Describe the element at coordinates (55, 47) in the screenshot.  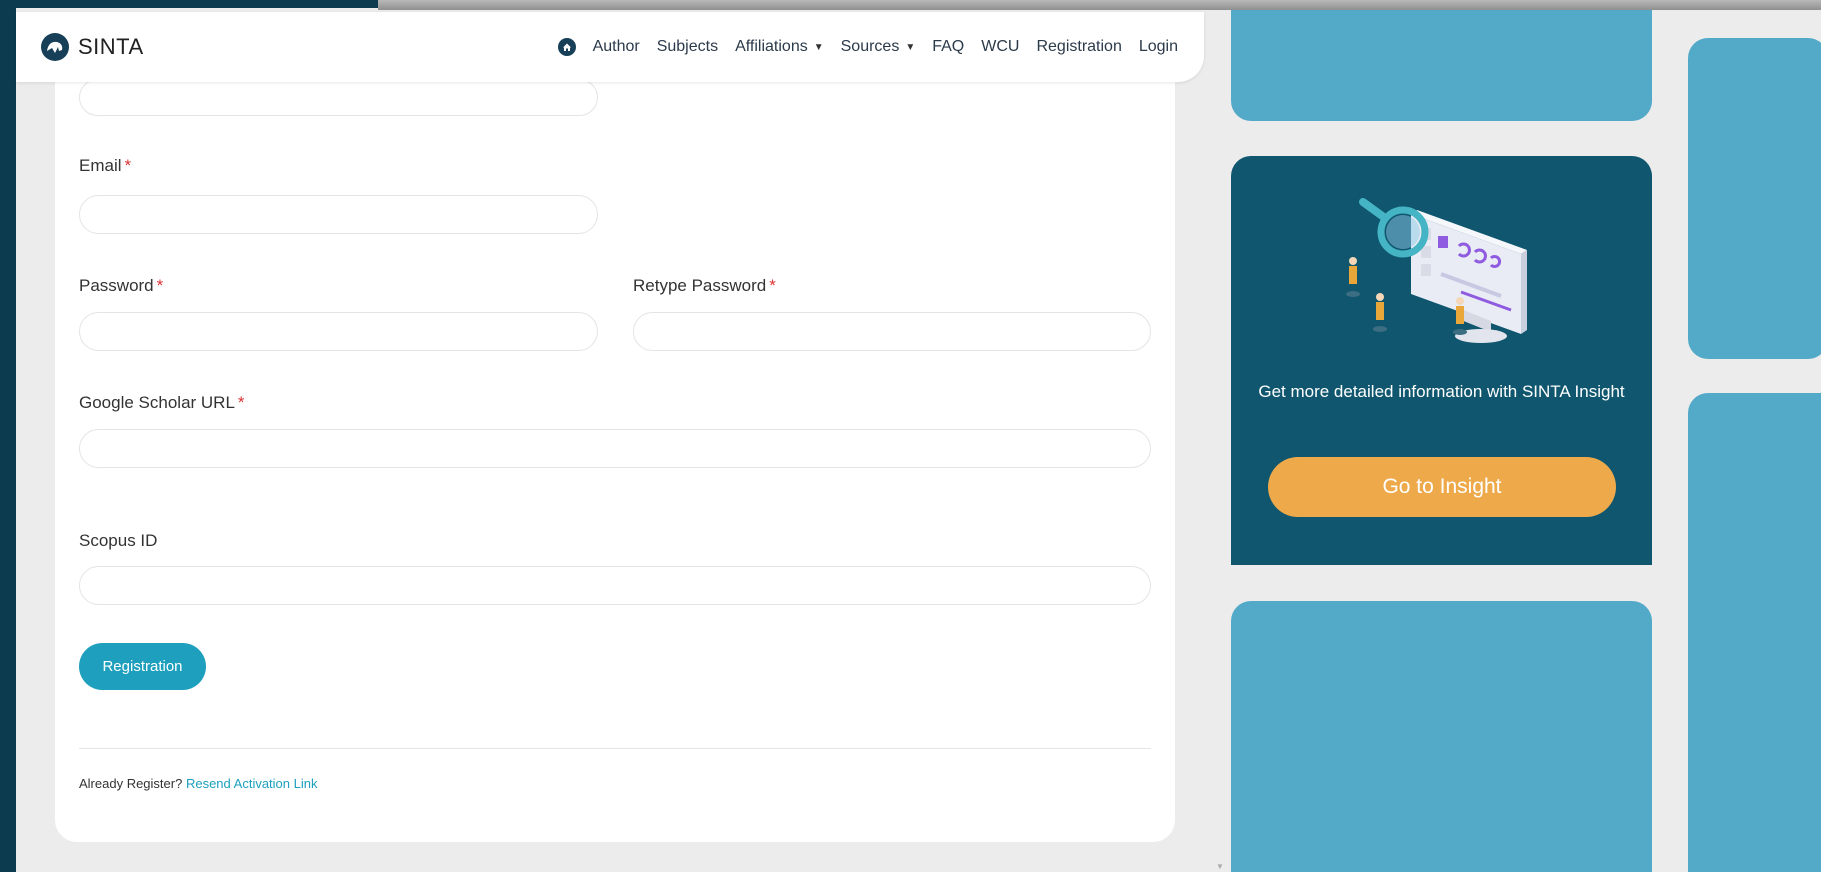
I see `sinta-logo-icon` at that location.